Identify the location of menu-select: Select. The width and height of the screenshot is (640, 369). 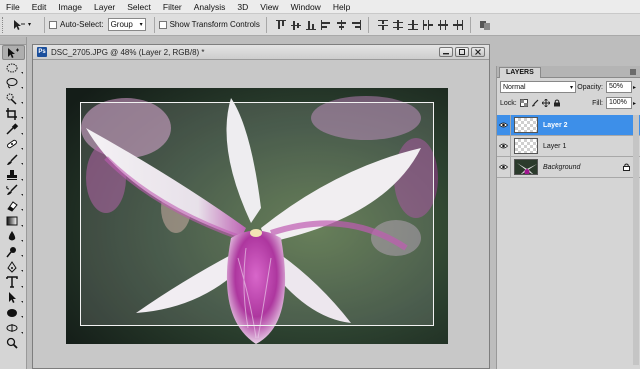
(139, 7).